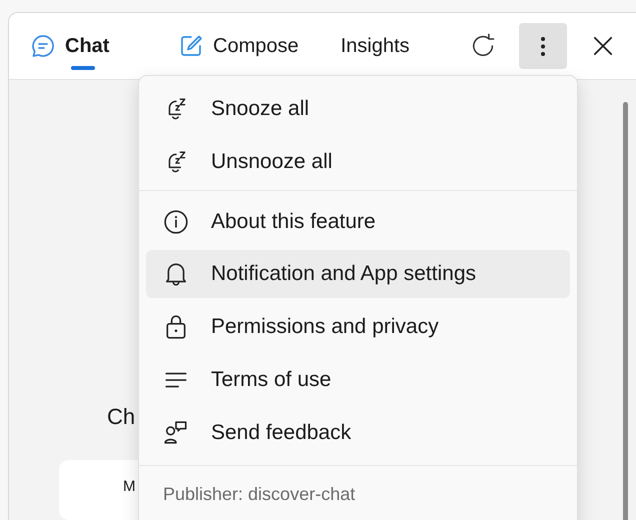 Image resolution: width=636 pixels, height=520 pixels. What do you see at coordinates (358, 221) in the screenshot?
I see `menu-item: About this feature` at bounding box center [358, 221].